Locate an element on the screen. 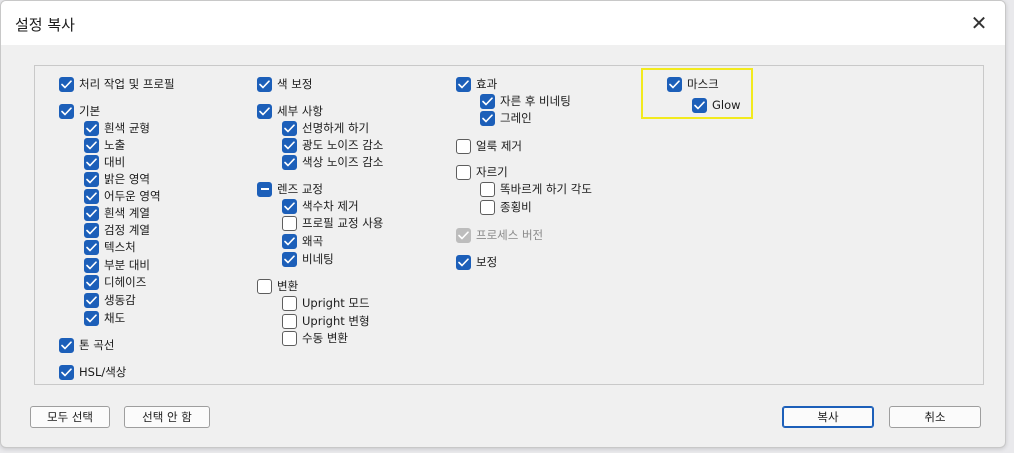  checkbox-label: 수동 변환 is located at coordinates (325, 338).